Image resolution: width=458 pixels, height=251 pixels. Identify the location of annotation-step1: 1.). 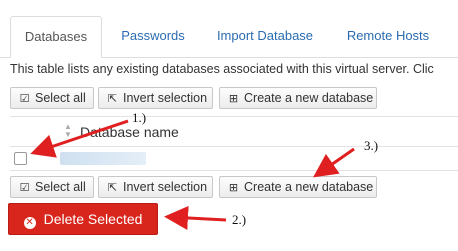
(139, 117).